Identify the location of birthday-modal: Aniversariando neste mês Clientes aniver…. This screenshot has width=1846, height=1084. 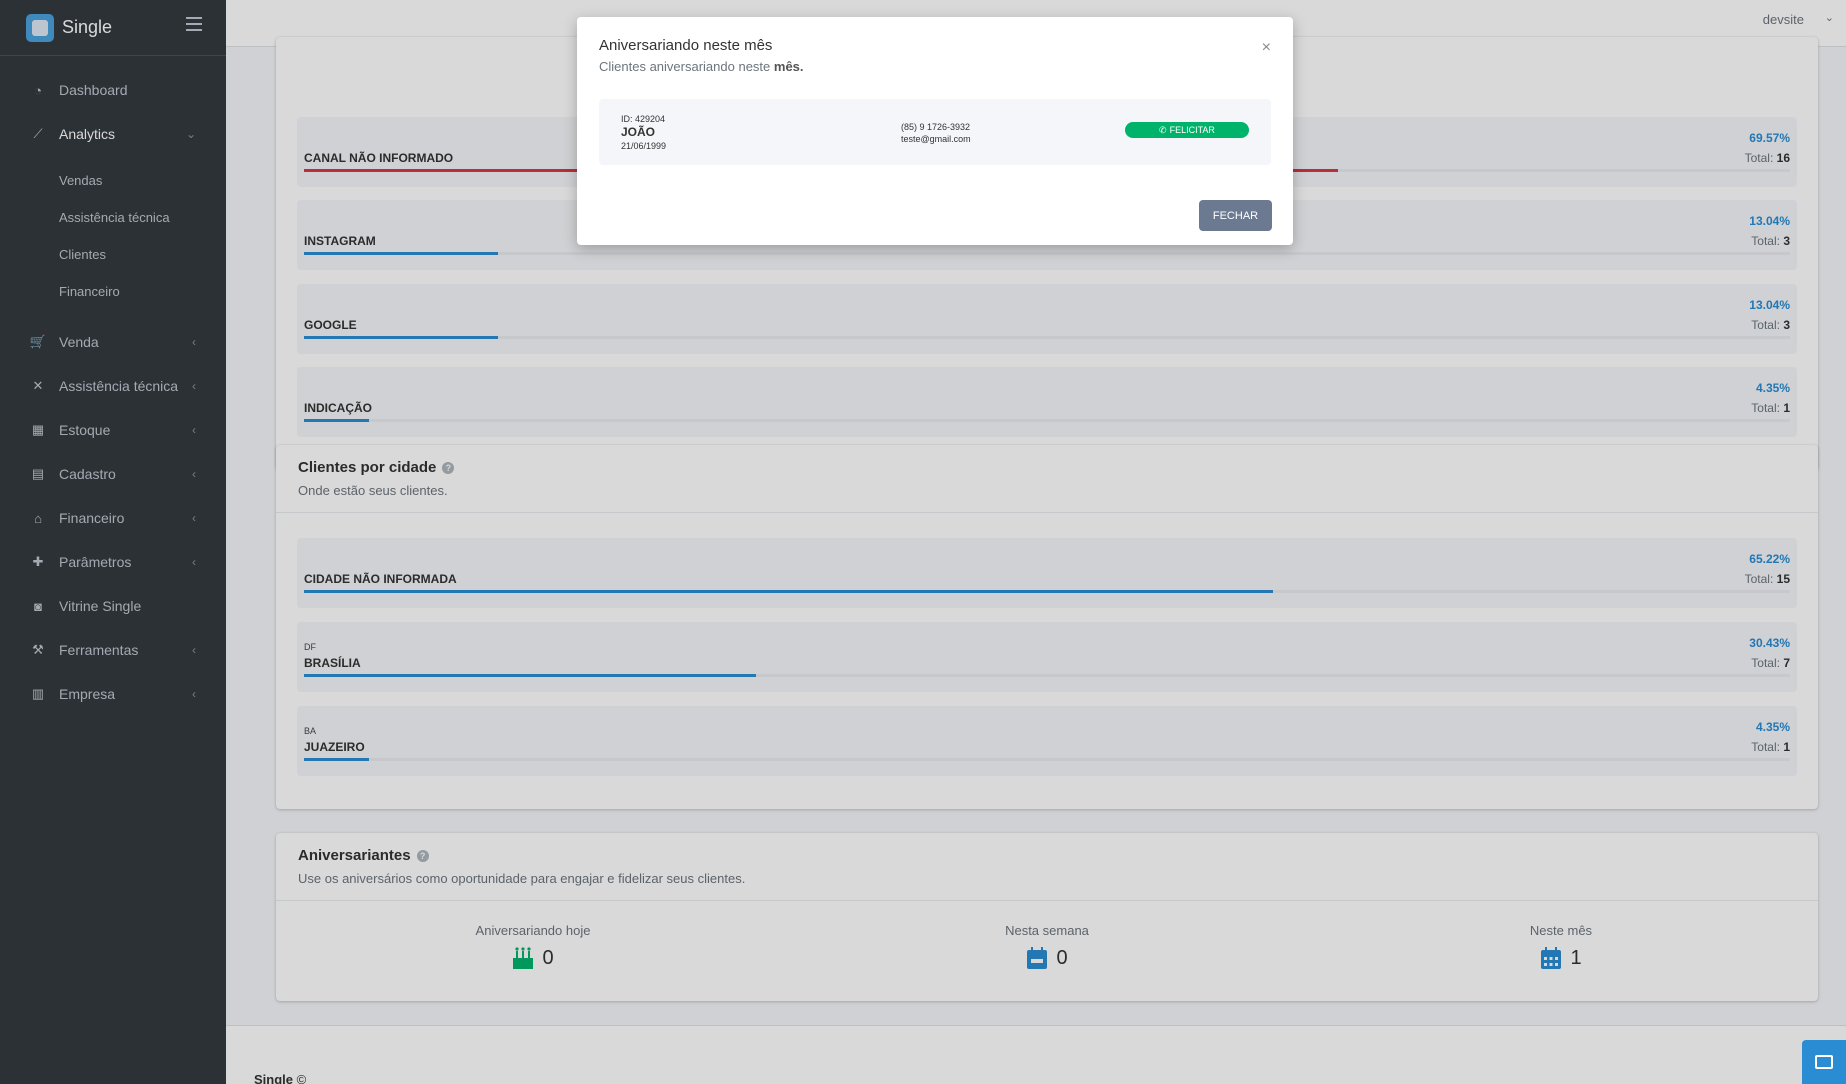
(935, 131).